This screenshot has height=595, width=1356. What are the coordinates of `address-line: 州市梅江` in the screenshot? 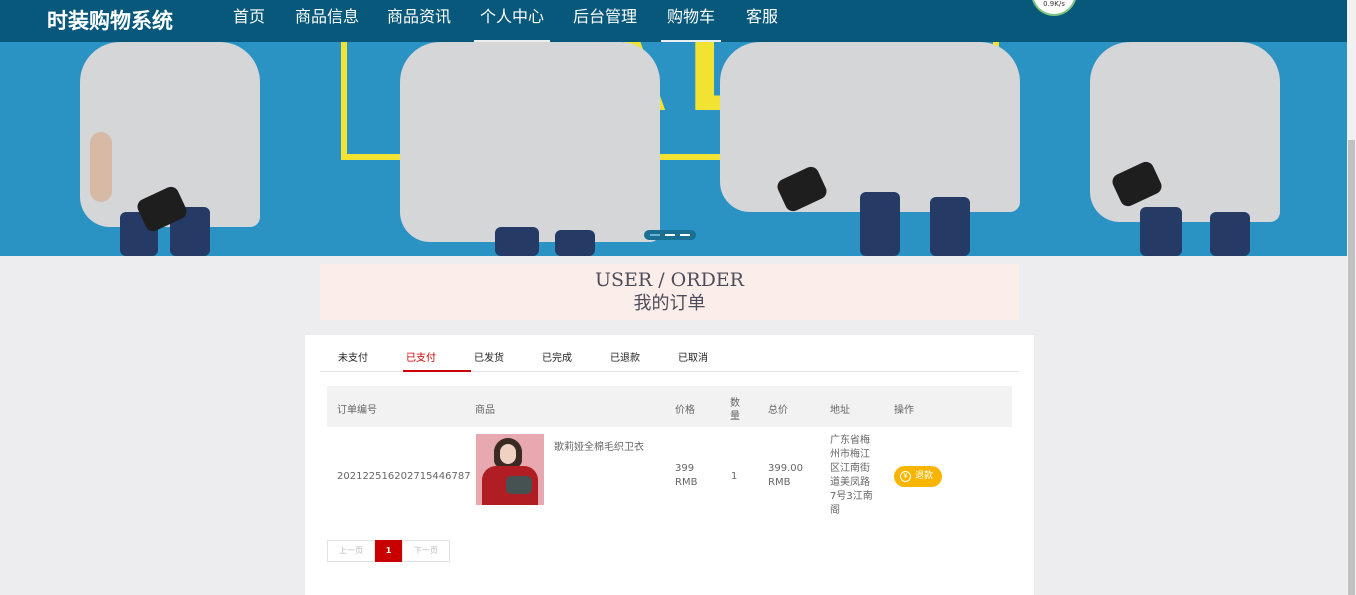 It's located at (850, 454).